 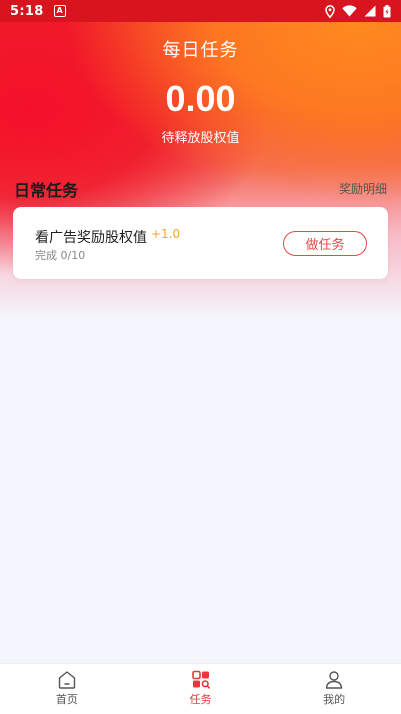 I want to click on signal-icon, so click(x=370, y=11).